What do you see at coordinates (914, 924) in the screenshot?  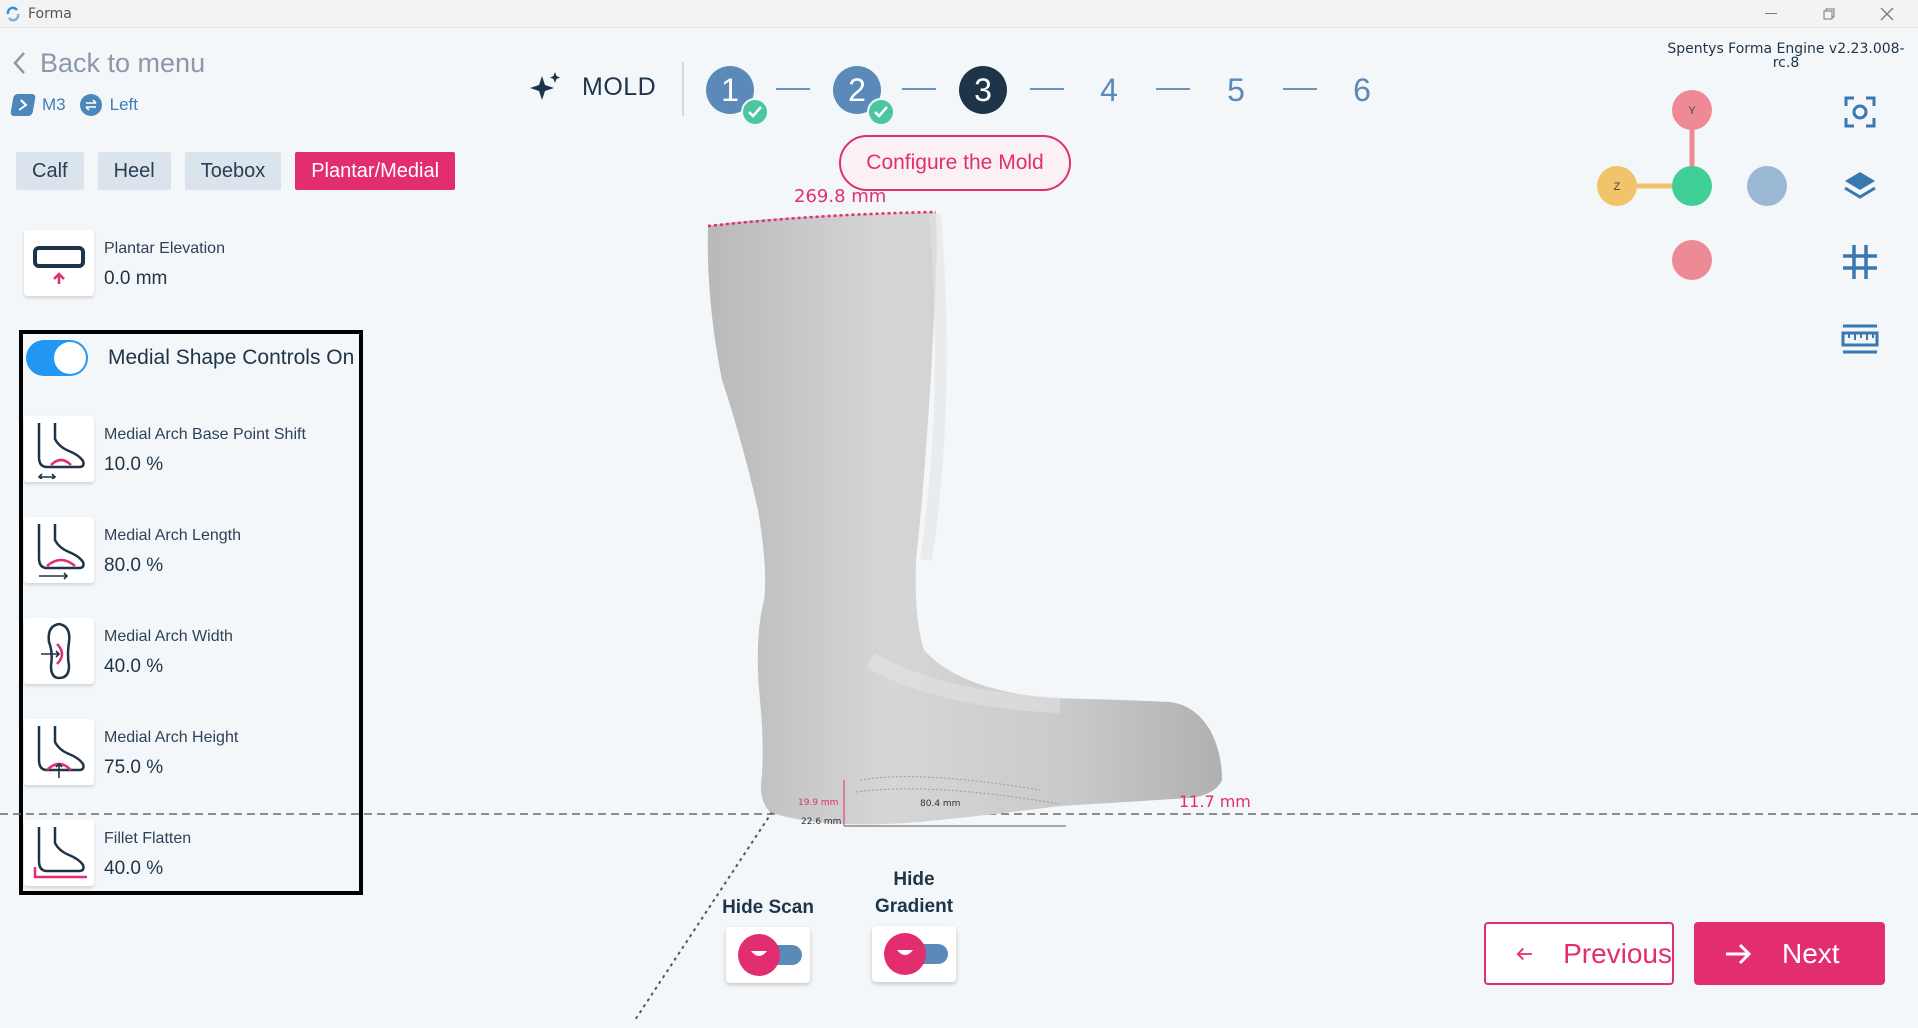 I see `hide-gradient-control: Hide Gradient` at bounding box center [914, 924].